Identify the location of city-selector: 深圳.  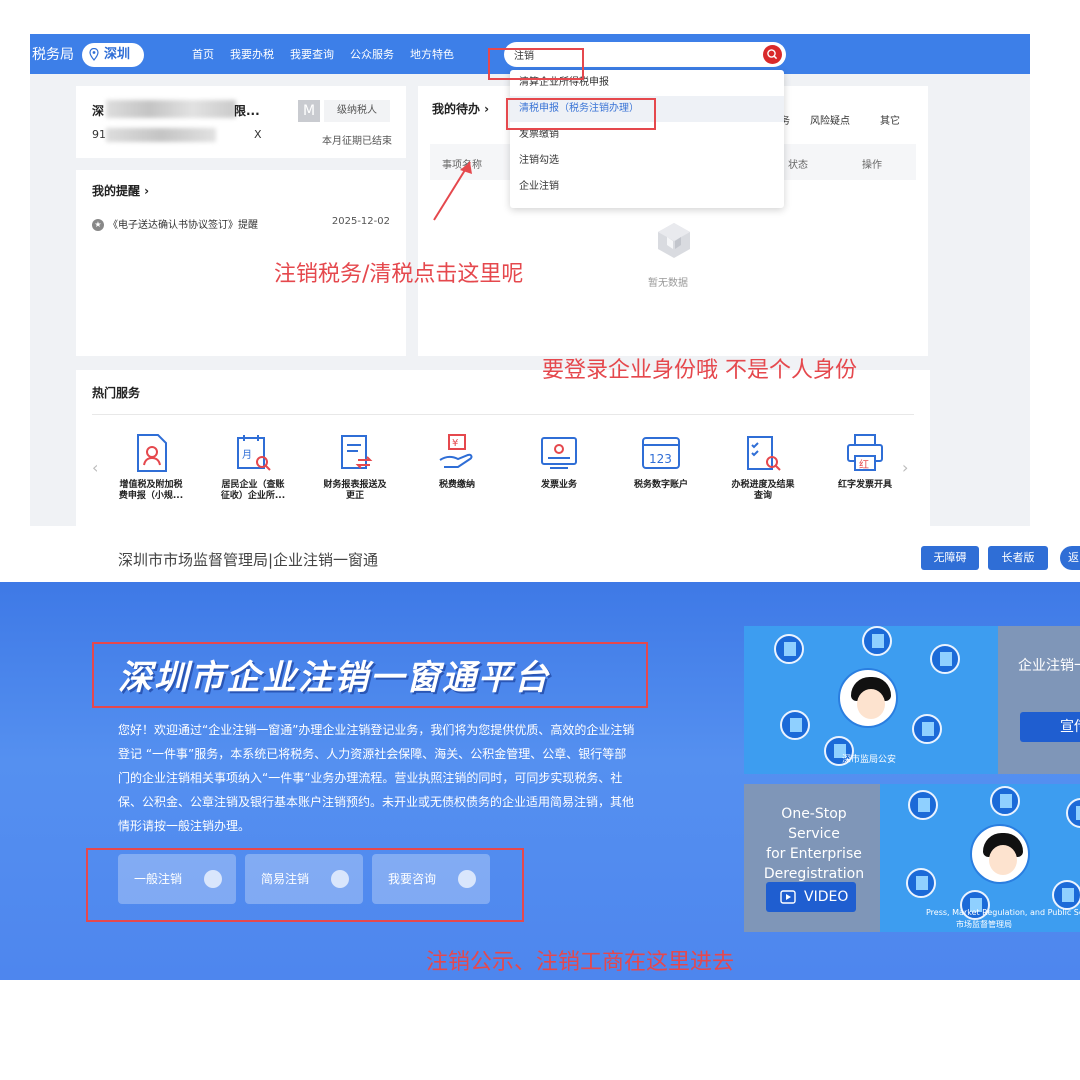
(113, 55).